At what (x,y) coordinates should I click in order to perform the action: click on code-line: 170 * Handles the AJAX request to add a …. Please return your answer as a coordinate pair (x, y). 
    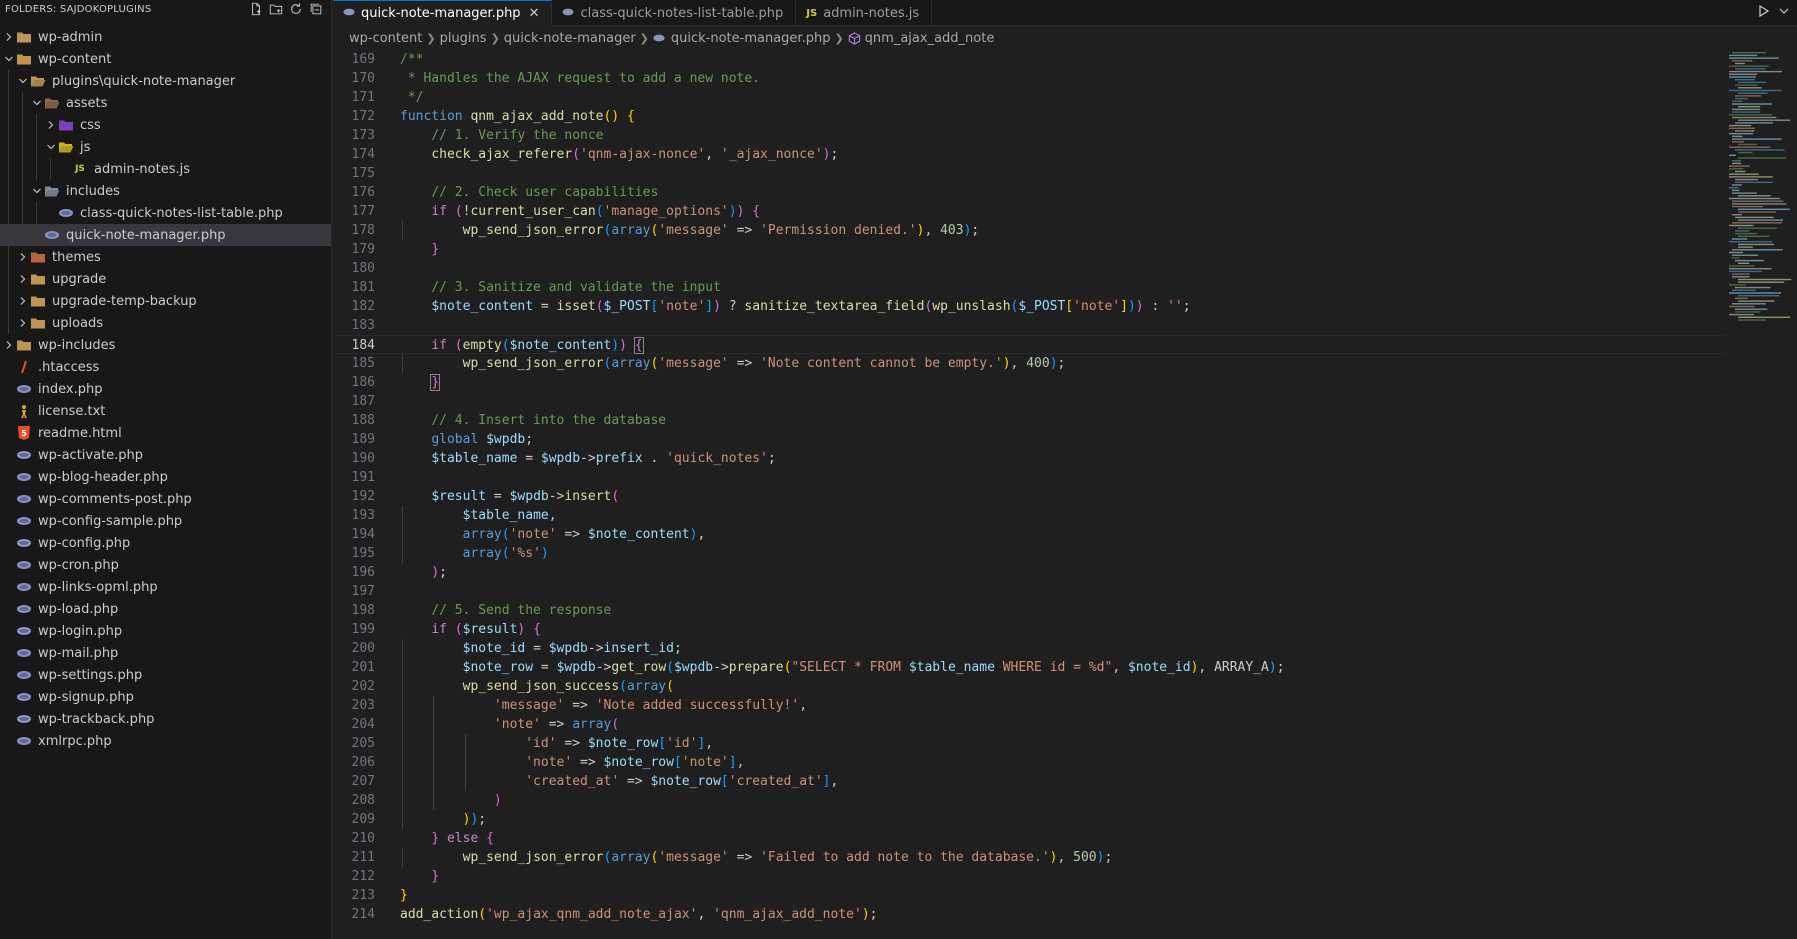
    Looking at the image, I should click on (1029, 78).